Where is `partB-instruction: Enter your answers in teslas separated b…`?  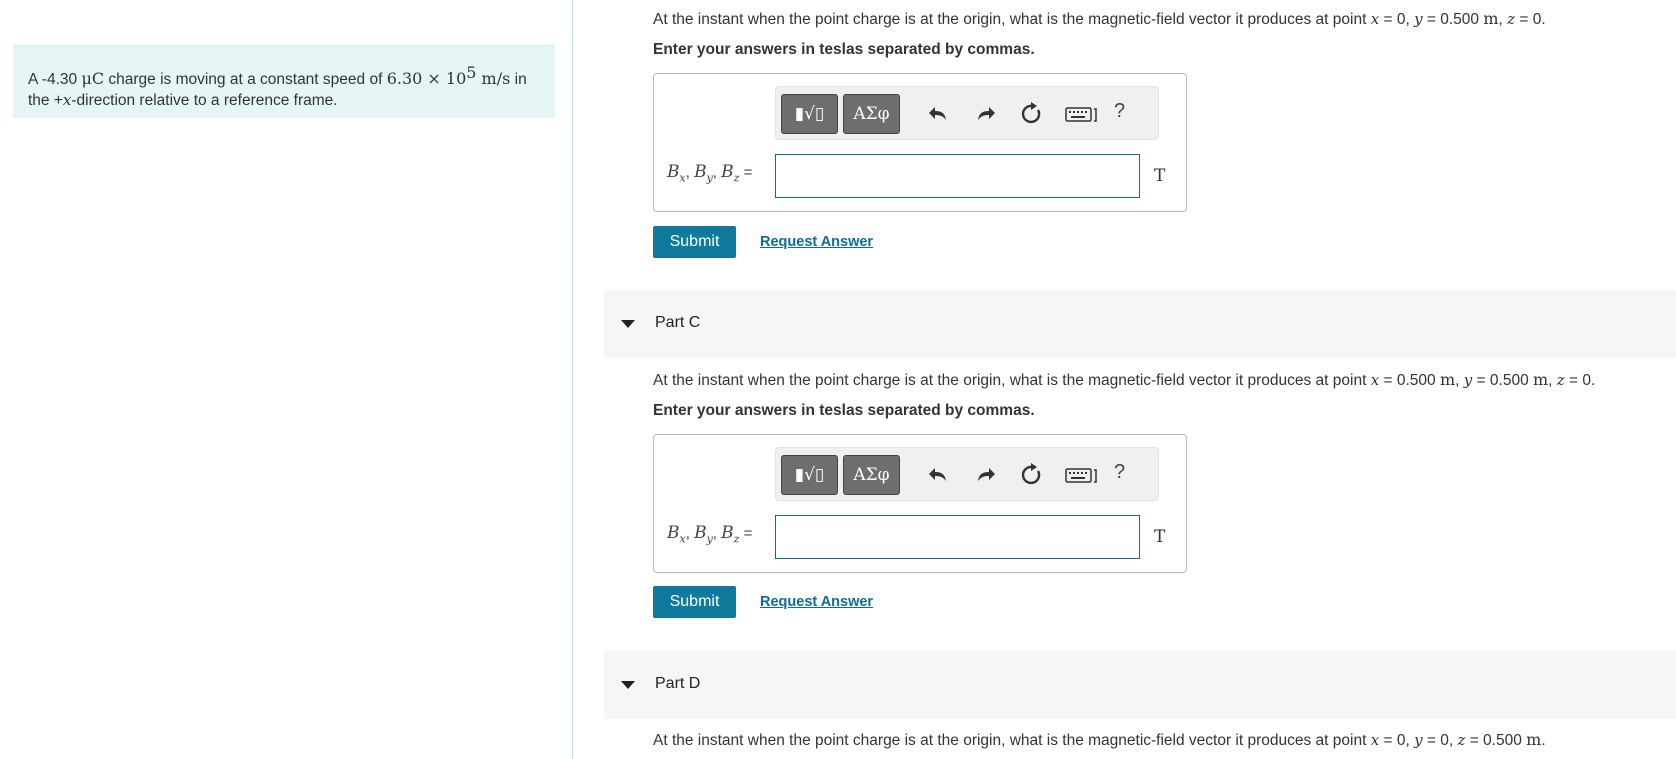
partB-instruction: Enter your answers in teslas separated b… is located at coordinates (844, 49).